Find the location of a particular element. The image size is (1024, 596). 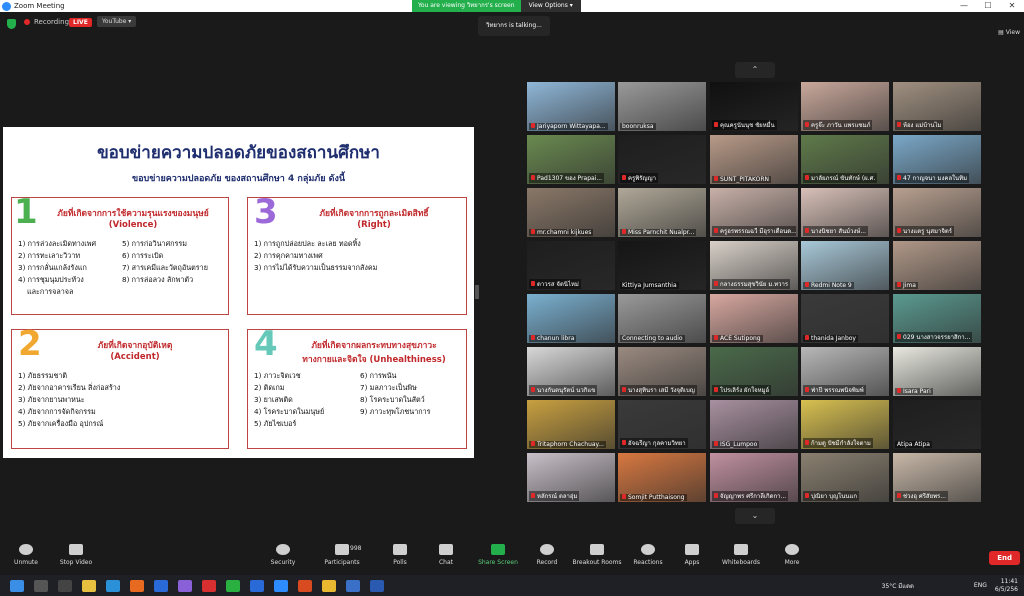

end-meeting-button: End is located at coordinates (1004, 558).